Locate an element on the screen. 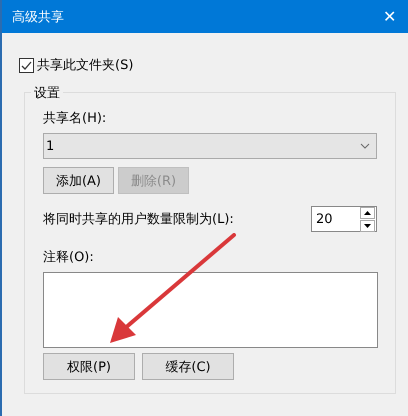  checkbox is located at coordinates (26, 65).